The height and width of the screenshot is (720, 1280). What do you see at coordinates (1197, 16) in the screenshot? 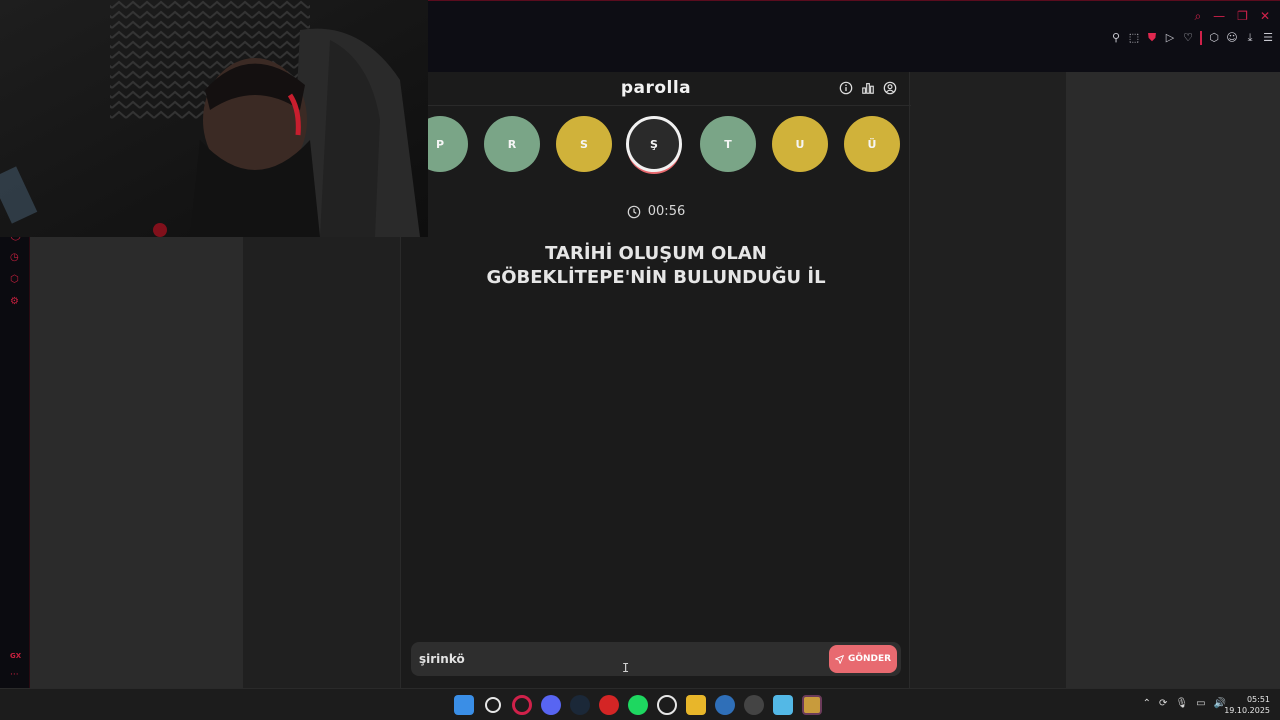
I see `search-icon: ⌕` at bounding box center [1197, 16].